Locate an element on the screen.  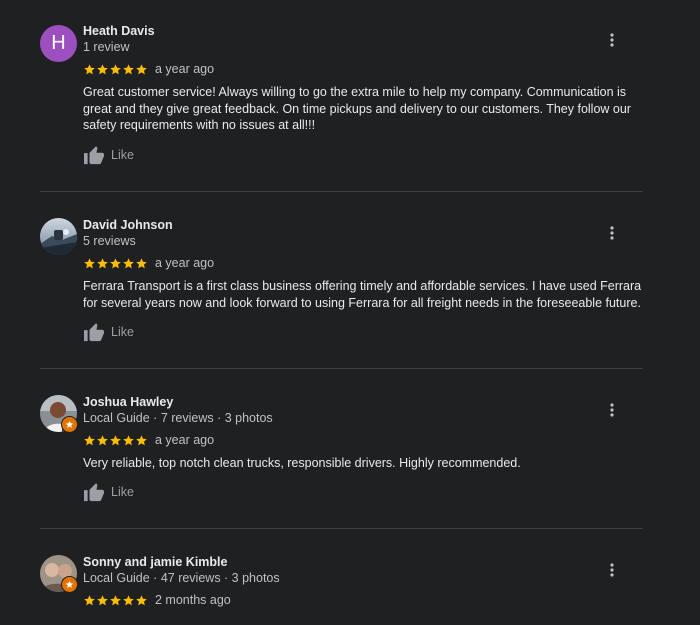
review-date: 2 months ago is located at coordinates (193, 600).